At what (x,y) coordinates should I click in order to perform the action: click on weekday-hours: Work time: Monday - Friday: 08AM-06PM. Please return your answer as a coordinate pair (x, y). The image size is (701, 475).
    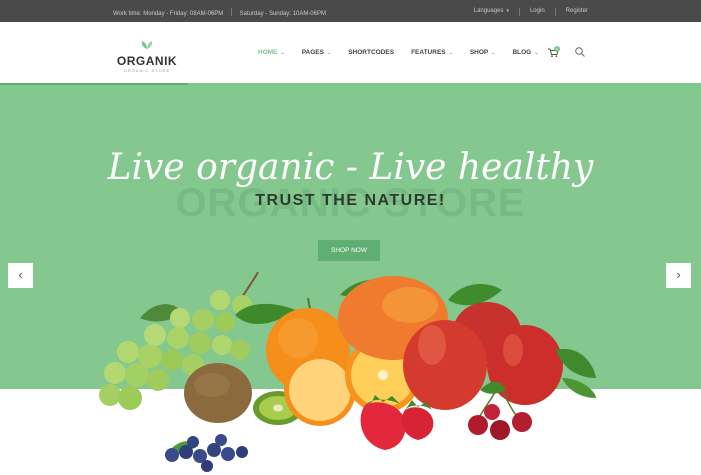
    Looking at the image, I should click on (168, 14).